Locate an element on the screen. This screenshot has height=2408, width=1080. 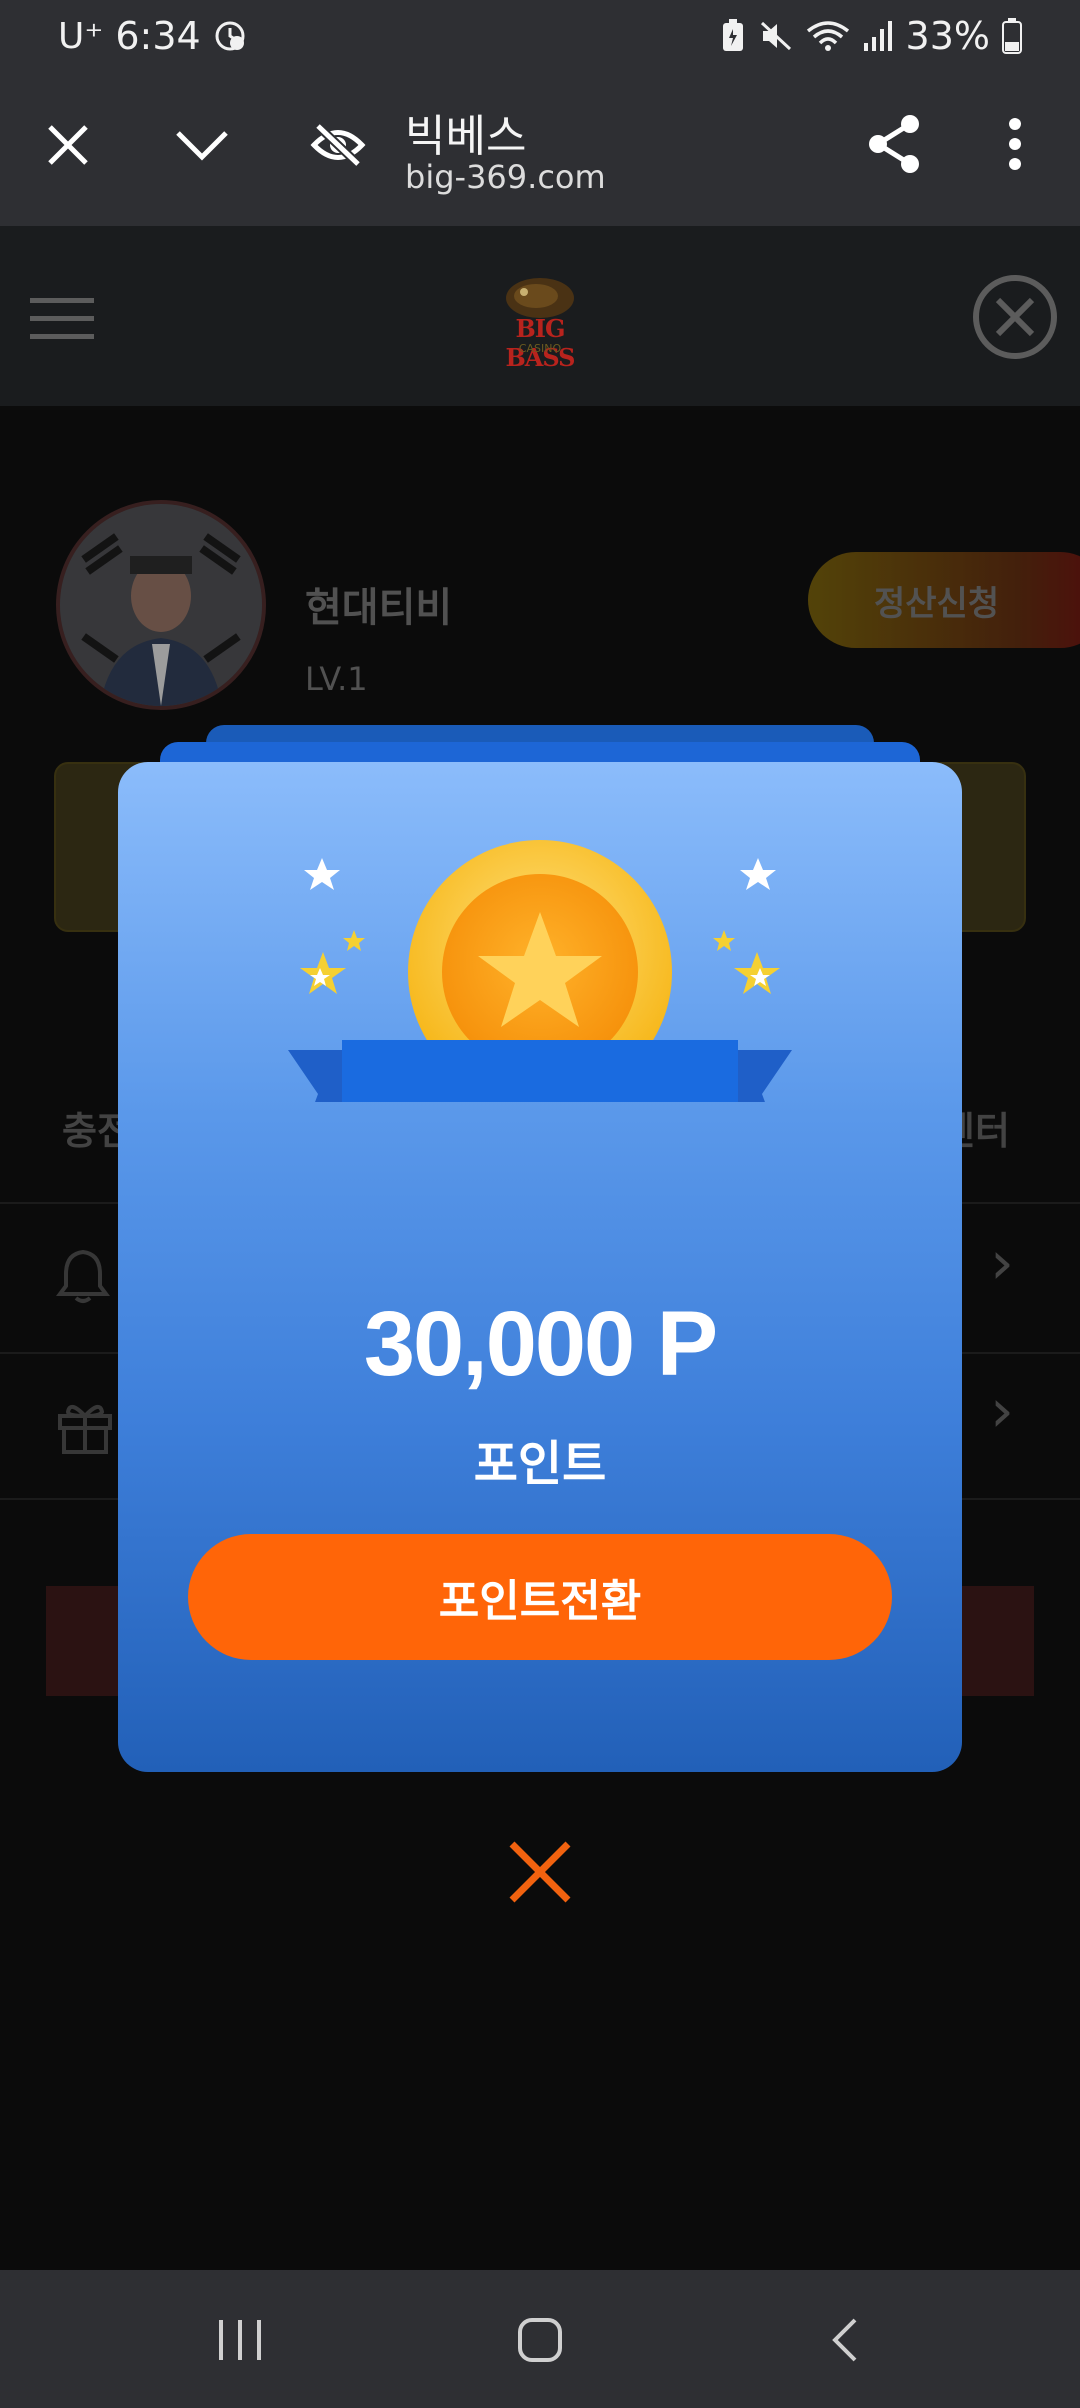
convert-points-button: 포인트전환 is located at coordinates (540, 1597).